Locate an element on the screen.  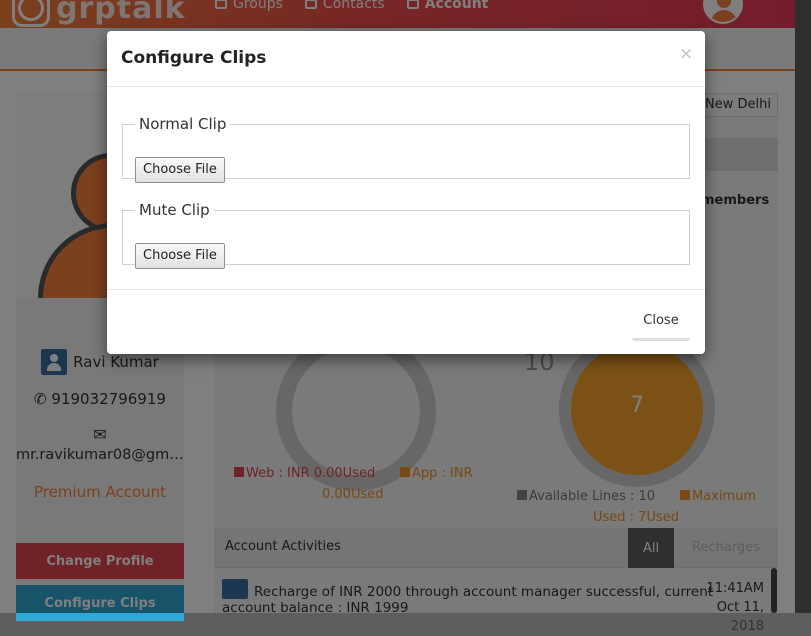
normal-clip-choose-file-button: Choose File is located at coordinates (180, 170).